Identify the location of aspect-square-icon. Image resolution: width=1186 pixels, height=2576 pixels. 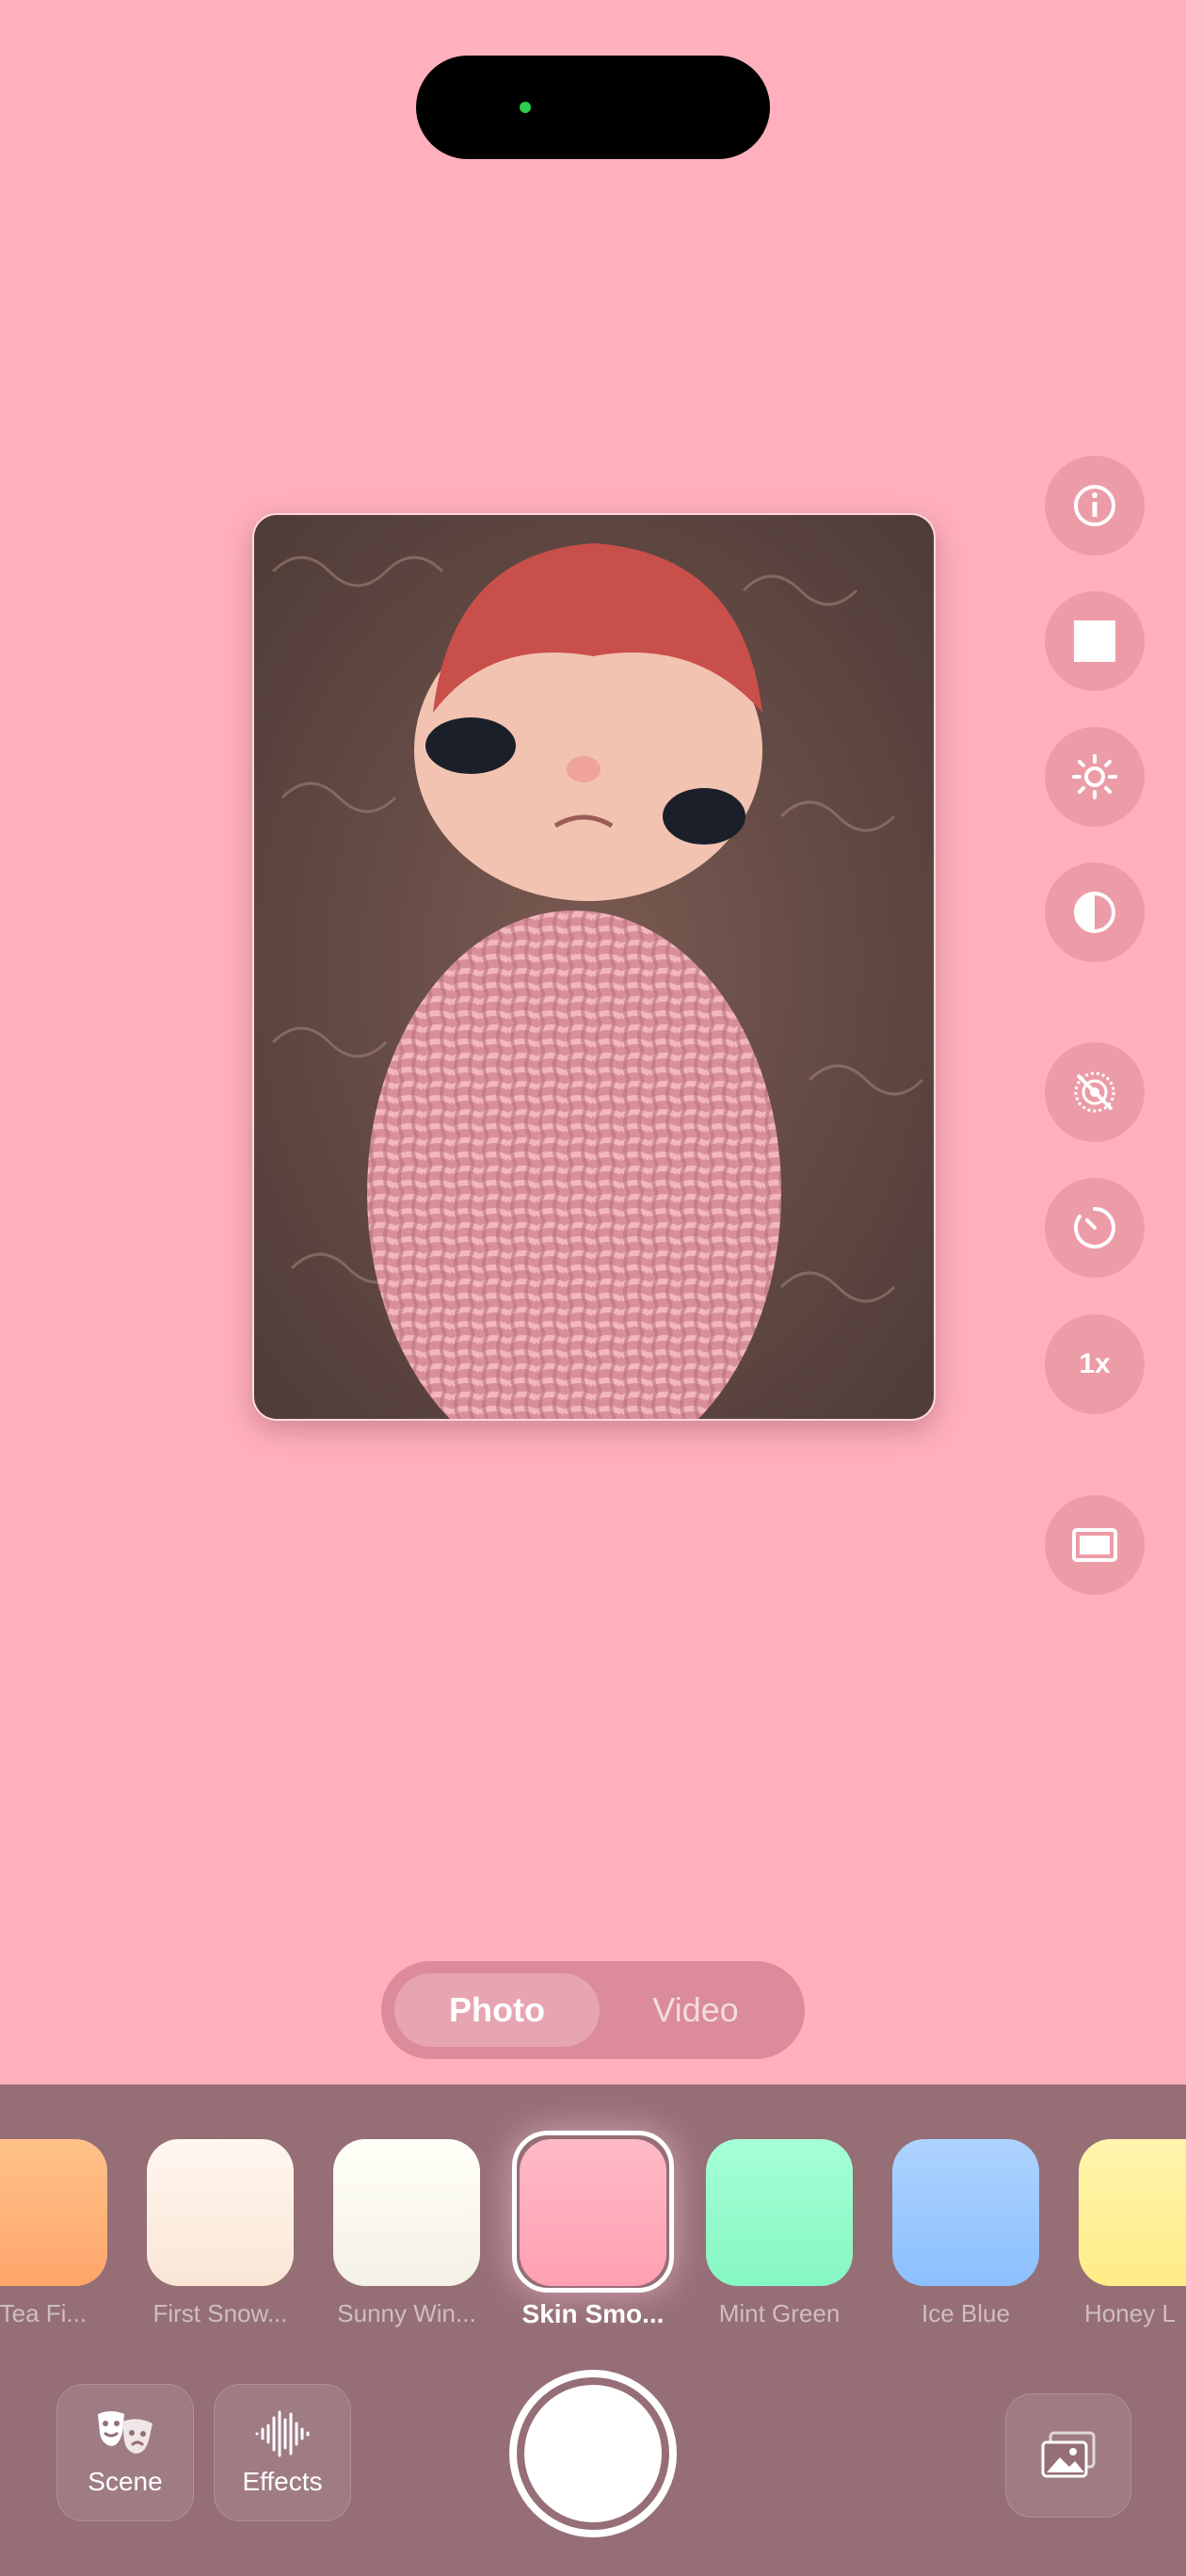
(1094, 641).